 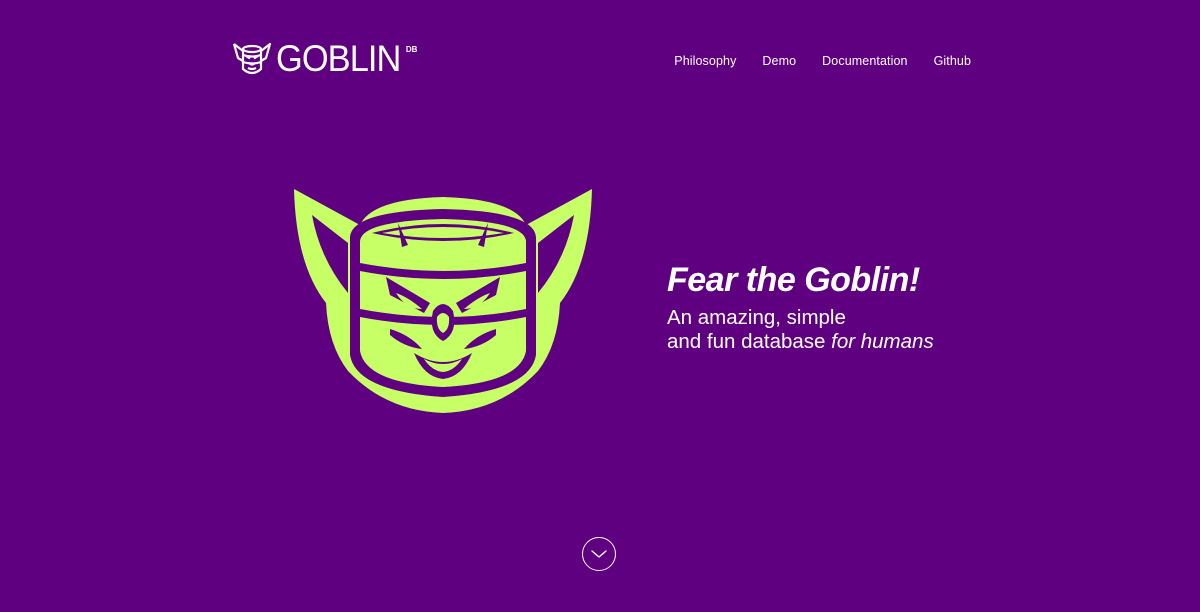 I want to click on hero-subtitle-emphasis: for humans, so click(x=882, y=341).